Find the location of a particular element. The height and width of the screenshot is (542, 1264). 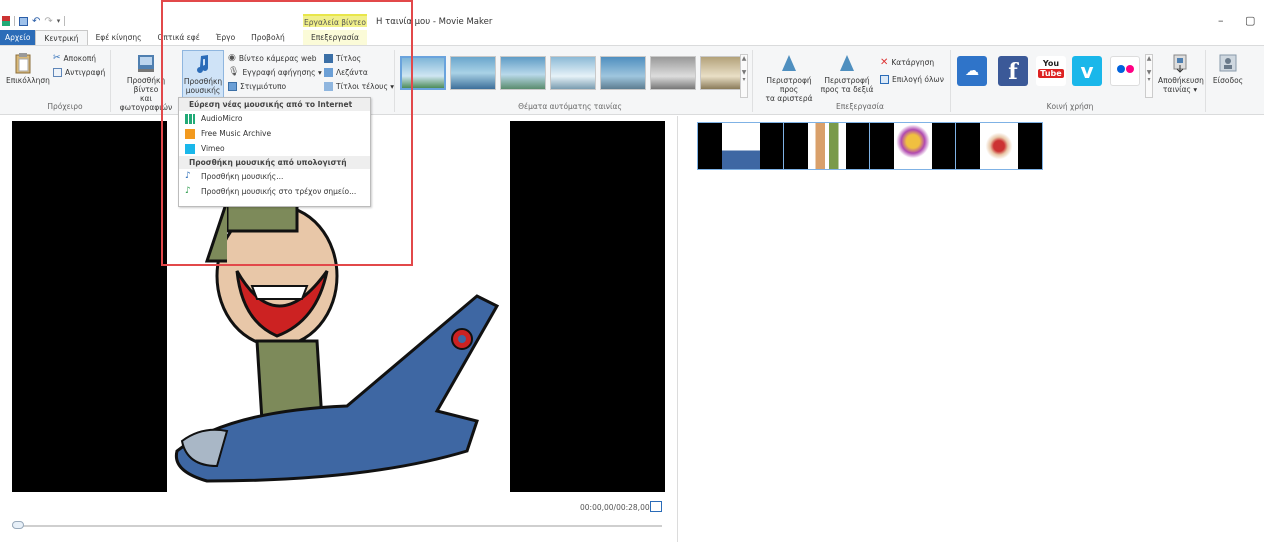

select-all-label: Επιλογή όλων is located at coordinates (918, 79).